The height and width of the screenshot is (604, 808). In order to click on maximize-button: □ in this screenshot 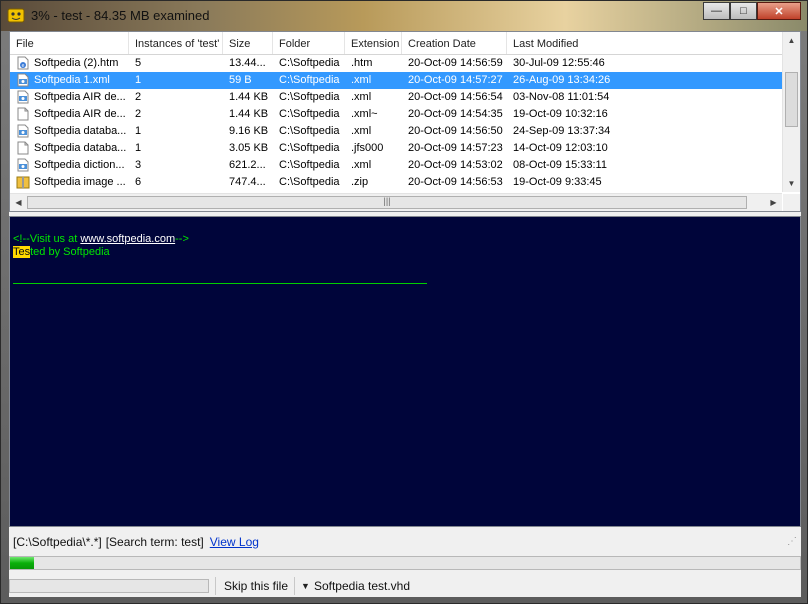, I will do `click(743, 11)`.